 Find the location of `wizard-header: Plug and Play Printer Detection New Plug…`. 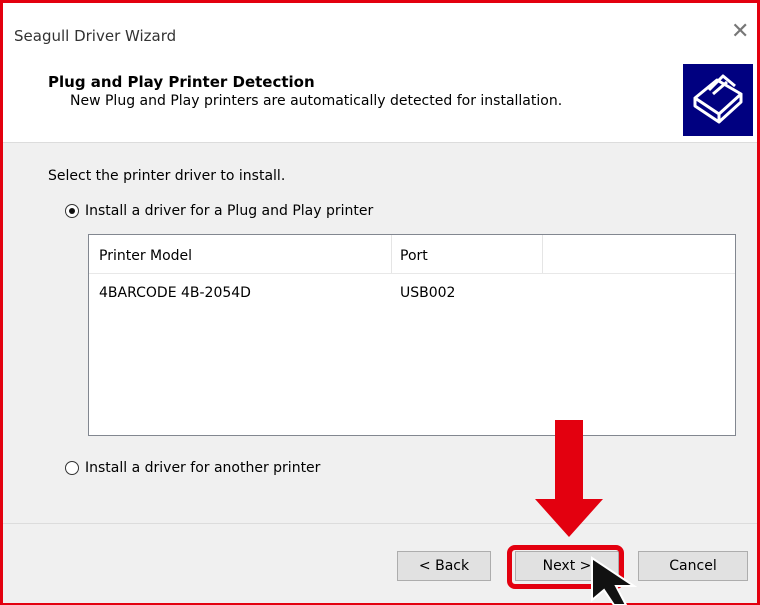

wizard-header: Plug and Play Printer Detection New Plug… is located at coordinates (380, 101).